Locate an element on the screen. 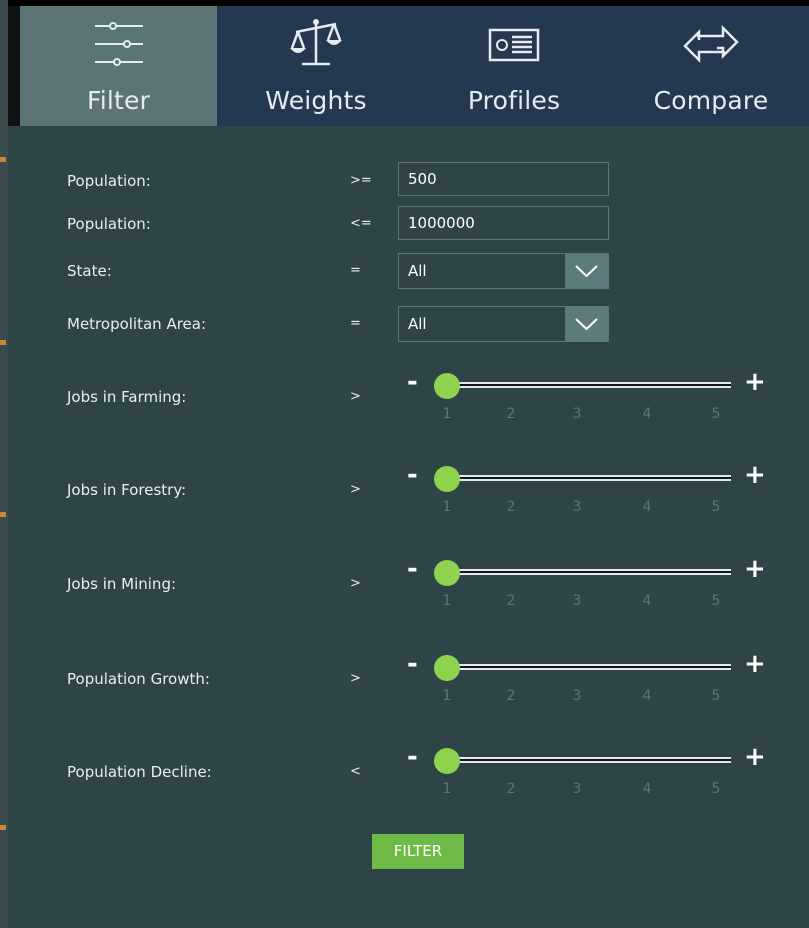 The image size is (809, 928). metro-label: Metropolitan Area: is located at coordinates (137, 324).